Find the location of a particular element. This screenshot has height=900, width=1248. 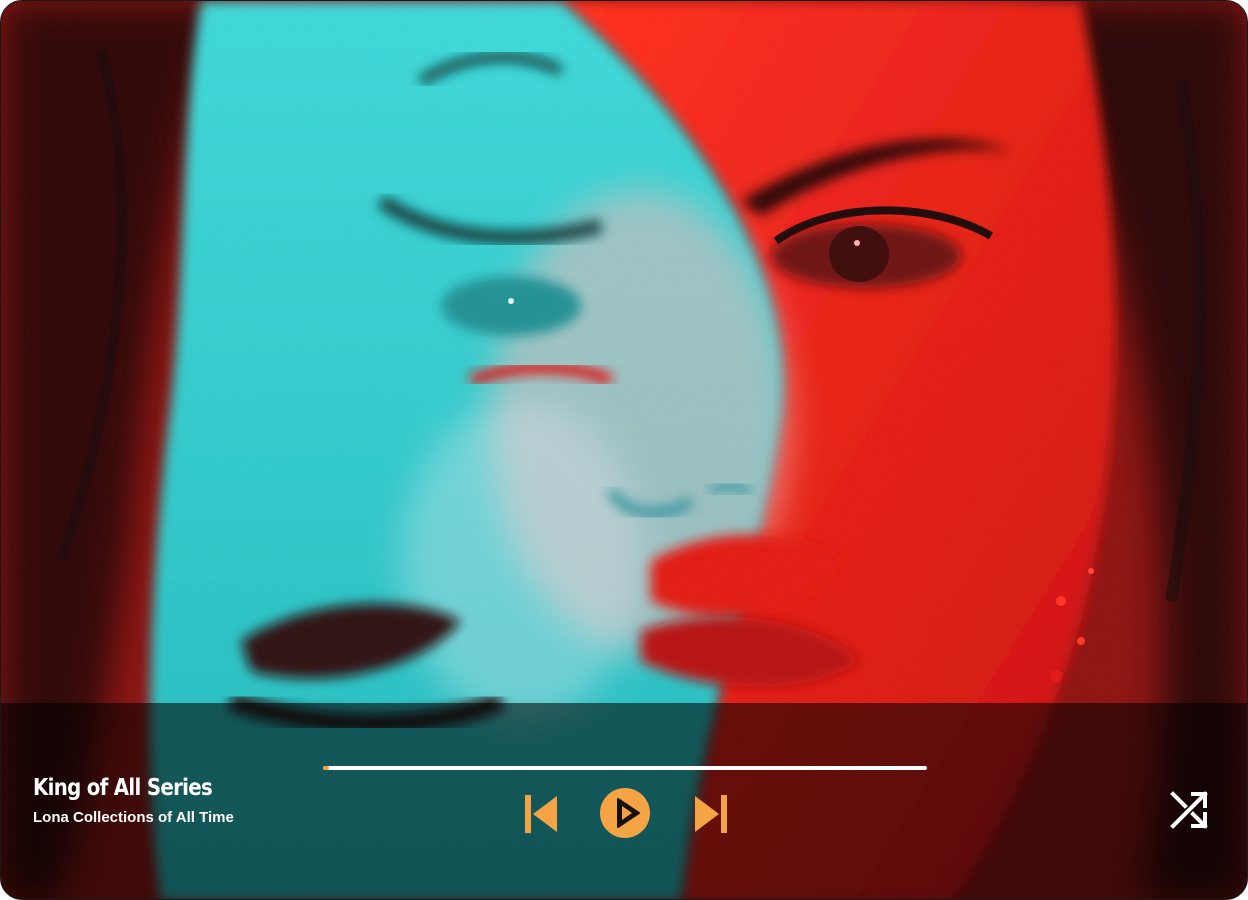

play-button is located at coordinates (625, 813).